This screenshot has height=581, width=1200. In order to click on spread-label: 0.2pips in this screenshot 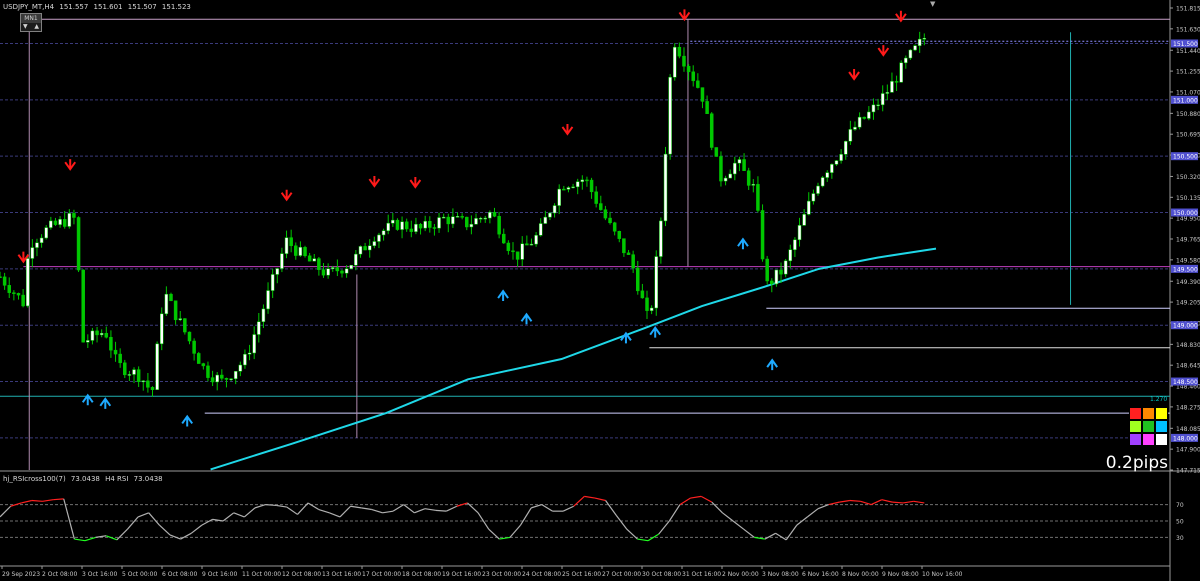, I will do `click(1136, 463)`.